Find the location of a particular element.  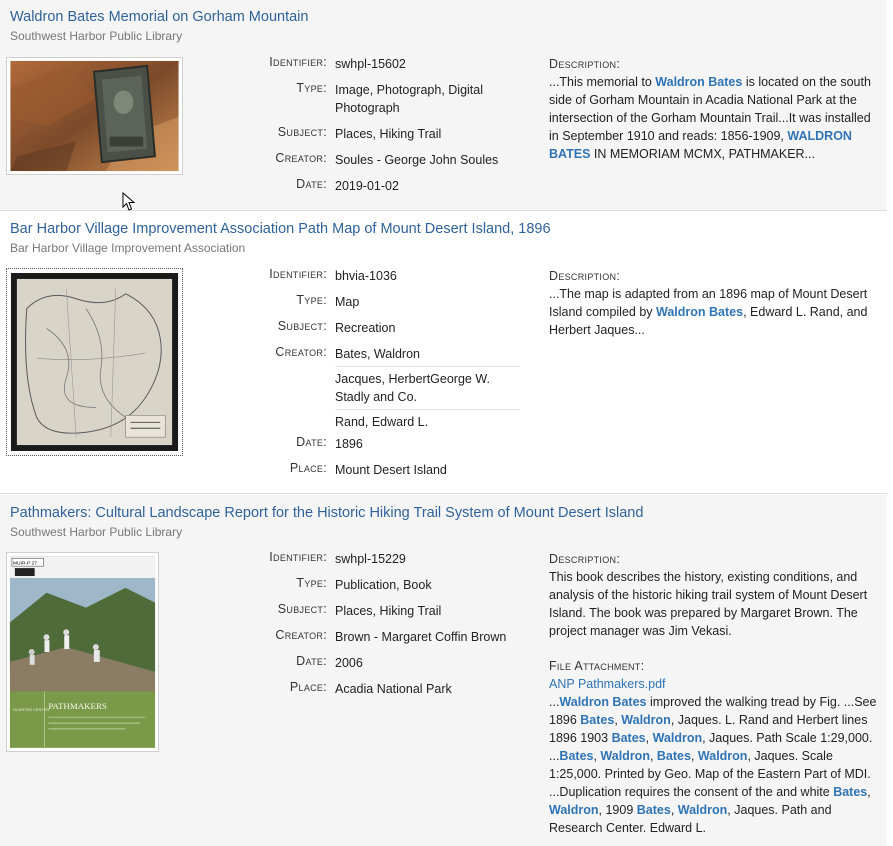

field-identifier: Identifier: swhpl-15229 is located at coordinates (355, 563).